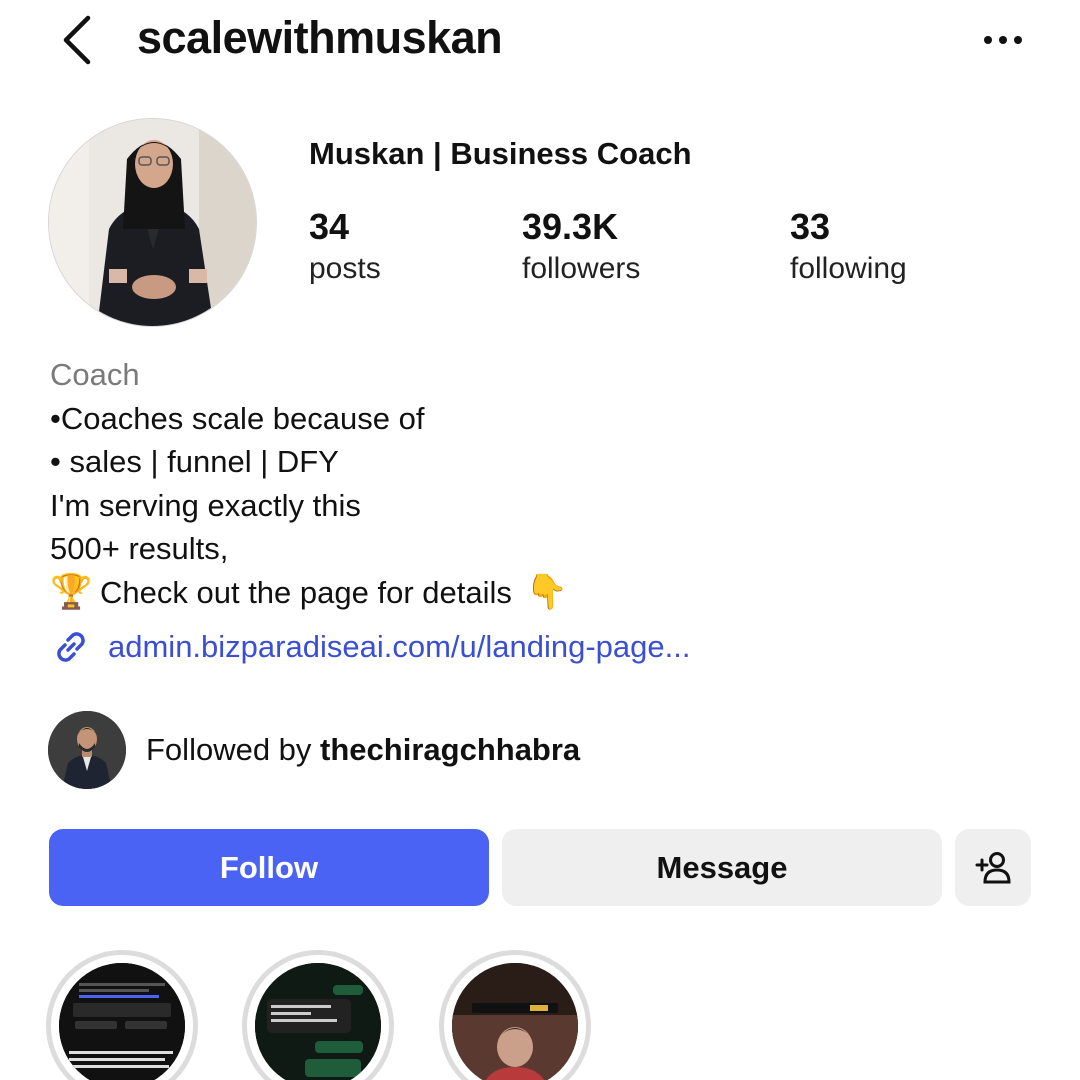 Image resolution: width=1080 pixels, height=1080 pixels. What do you see at coordinates (848, 268) in the screenshot?
I see `stat-following-label: following` at bounding box center [848, 268].